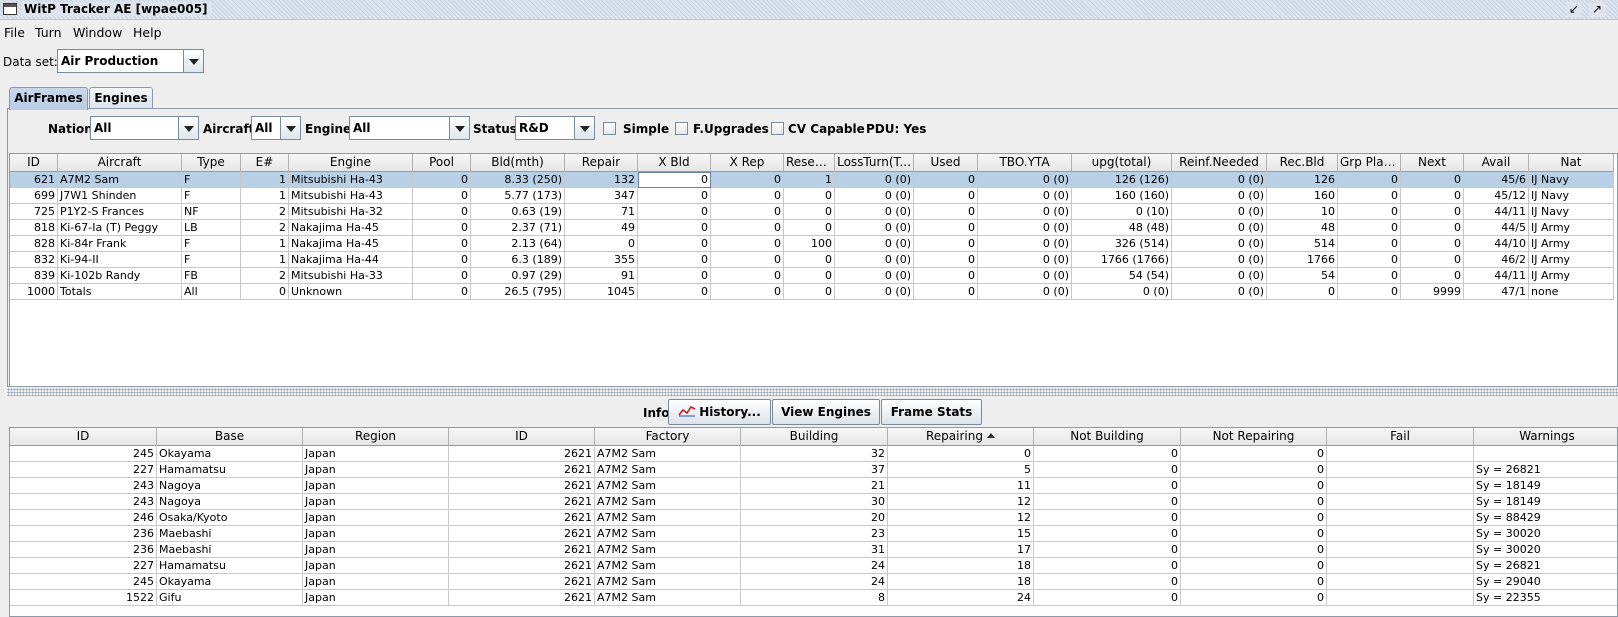 The height and width of the screenshot is (617, 1618). I want to click on column-header: Avail, so click(1496, 163).